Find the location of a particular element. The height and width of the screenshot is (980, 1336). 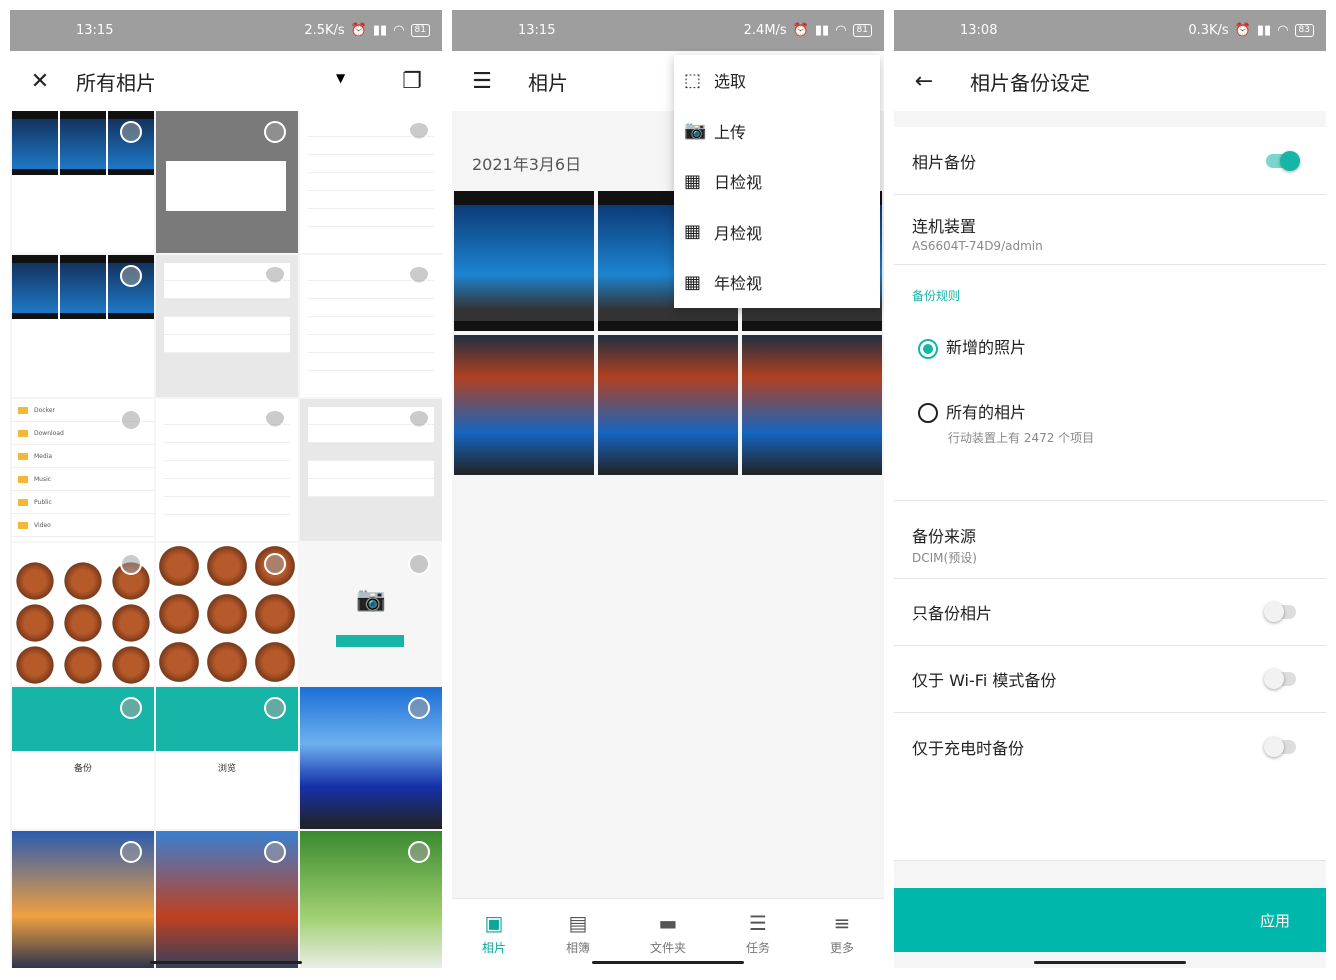

radio-new-photos is located at coordinates (928, 348).